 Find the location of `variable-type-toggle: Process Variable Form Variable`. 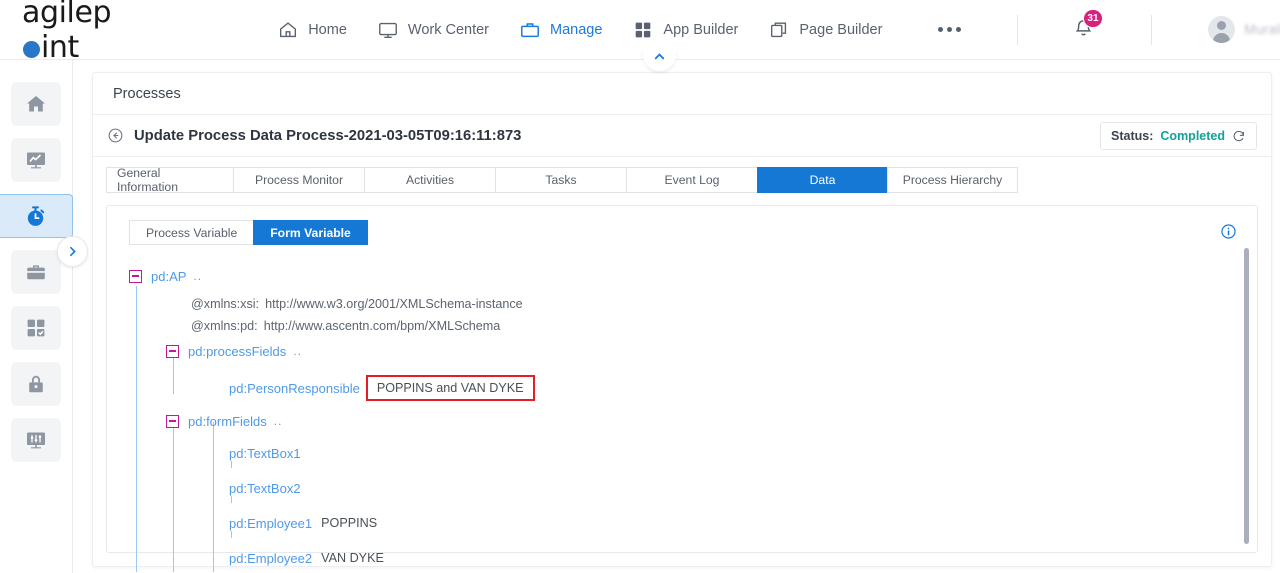

variable-type-toggle: Process Variable Form Variable is located at coordinates (693, 232).